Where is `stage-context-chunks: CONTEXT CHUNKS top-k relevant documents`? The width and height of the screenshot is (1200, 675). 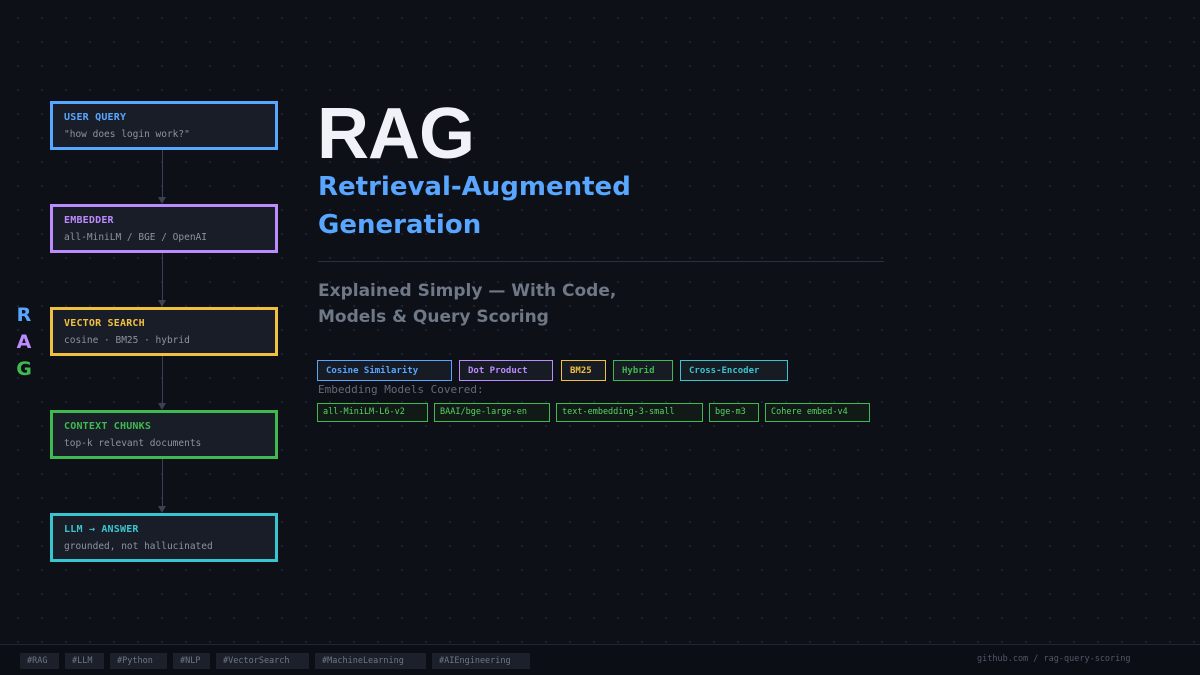 stage-context-chunks: CONTEXT CHUNKS top-k relevant documents is located at coordinates (164, 434).